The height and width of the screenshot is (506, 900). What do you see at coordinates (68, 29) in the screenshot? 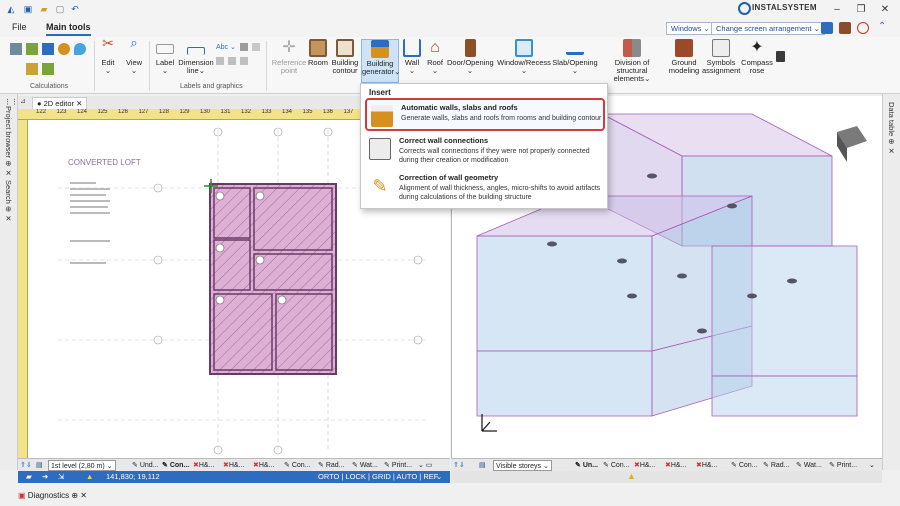
I see `menu-main-tools: Main tools` at bounding box center [68, 29].